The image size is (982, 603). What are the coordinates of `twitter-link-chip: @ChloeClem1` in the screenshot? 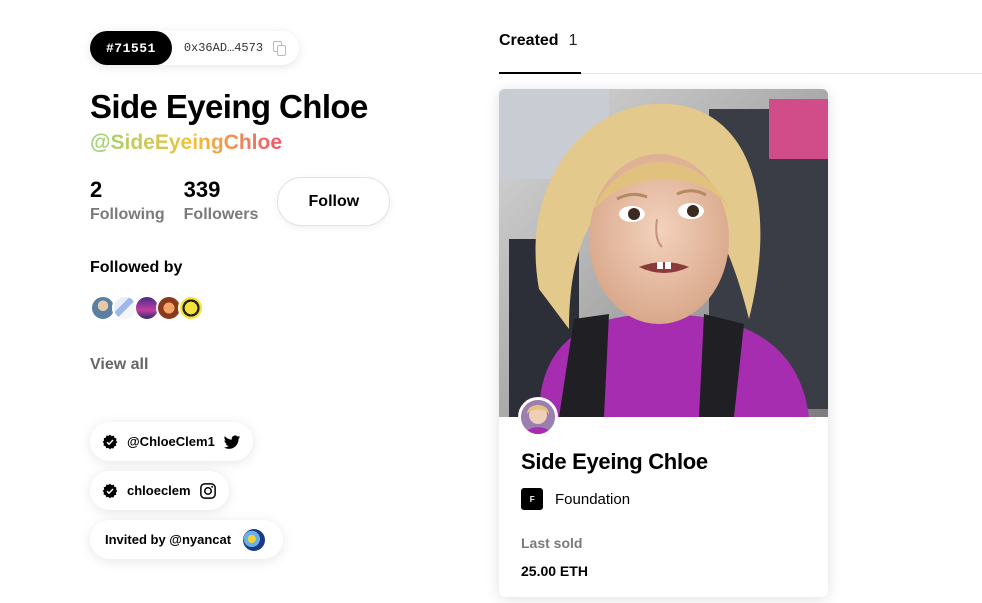 It's located at (171, 441).